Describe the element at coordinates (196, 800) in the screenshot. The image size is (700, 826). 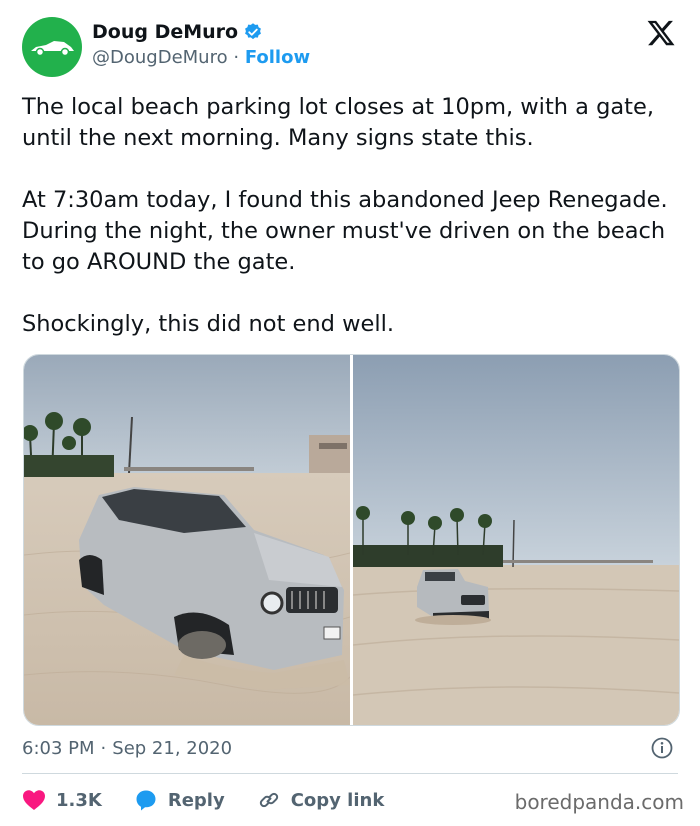
I see `reply-label: Reply` at that location.